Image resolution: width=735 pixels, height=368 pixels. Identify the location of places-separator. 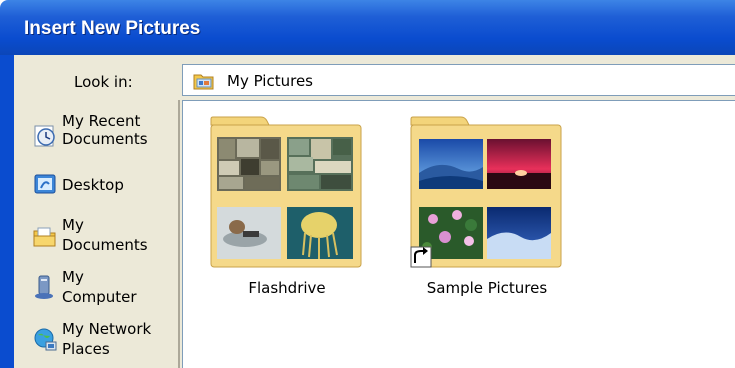
(179, 234).